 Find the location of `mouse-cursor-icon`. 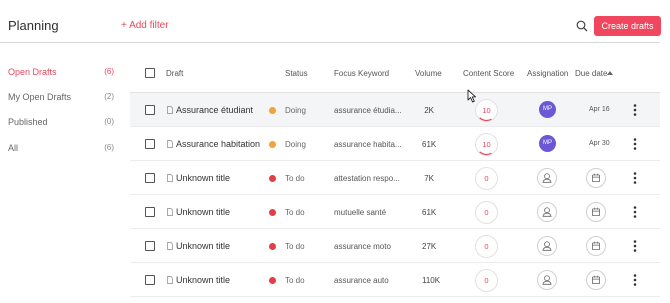

mouse-cursor-icon is located at coordinates (472, 96).